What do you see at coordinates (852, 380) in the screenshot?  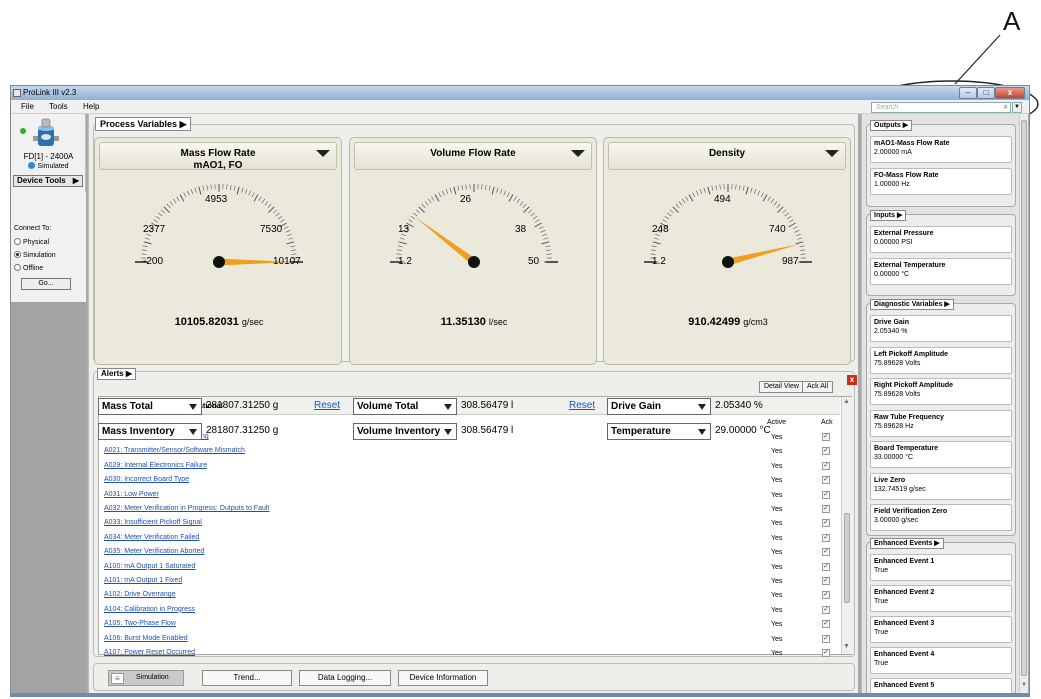 I see `close-alerts-icon: x` at bounding box center [852, 380].